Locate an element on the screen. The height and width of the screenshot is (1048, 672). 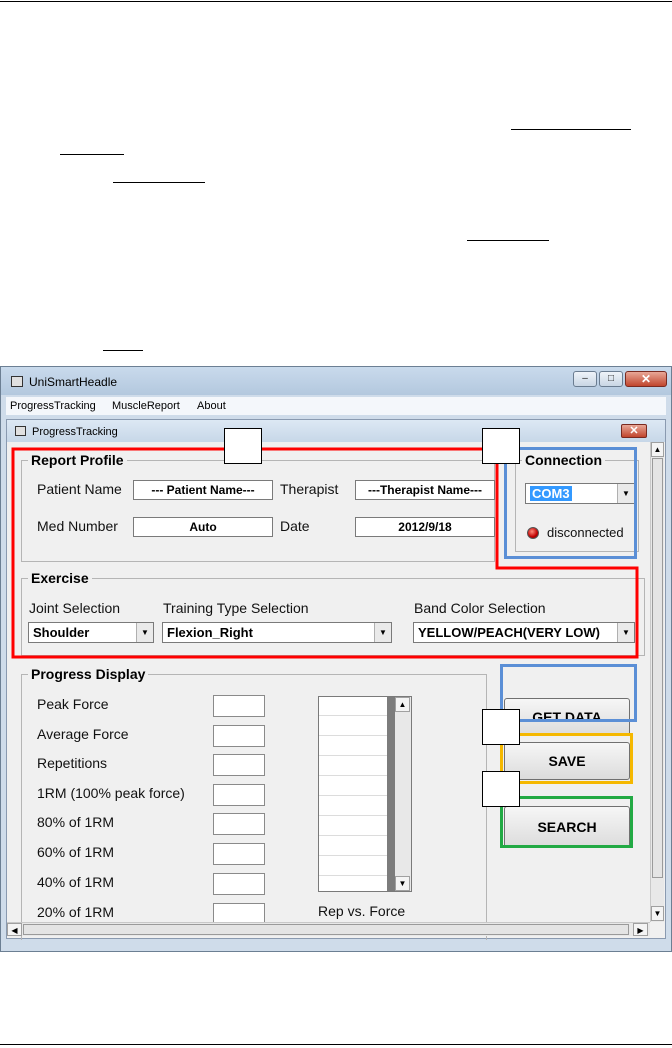
blue-highlight-connection is located at coordinates (570, 503).